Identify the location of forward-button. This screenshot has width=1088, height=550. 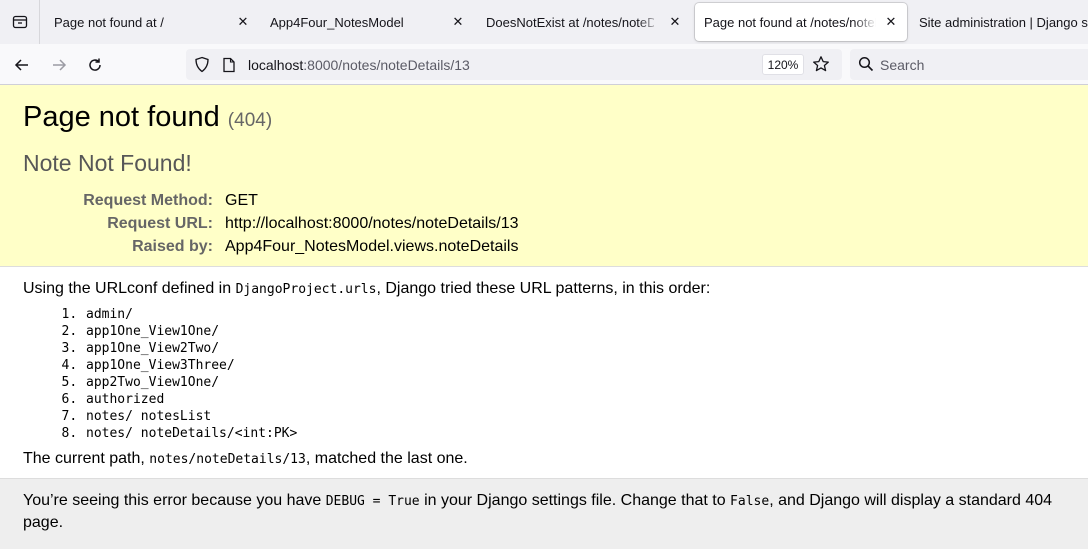
(59, 65).